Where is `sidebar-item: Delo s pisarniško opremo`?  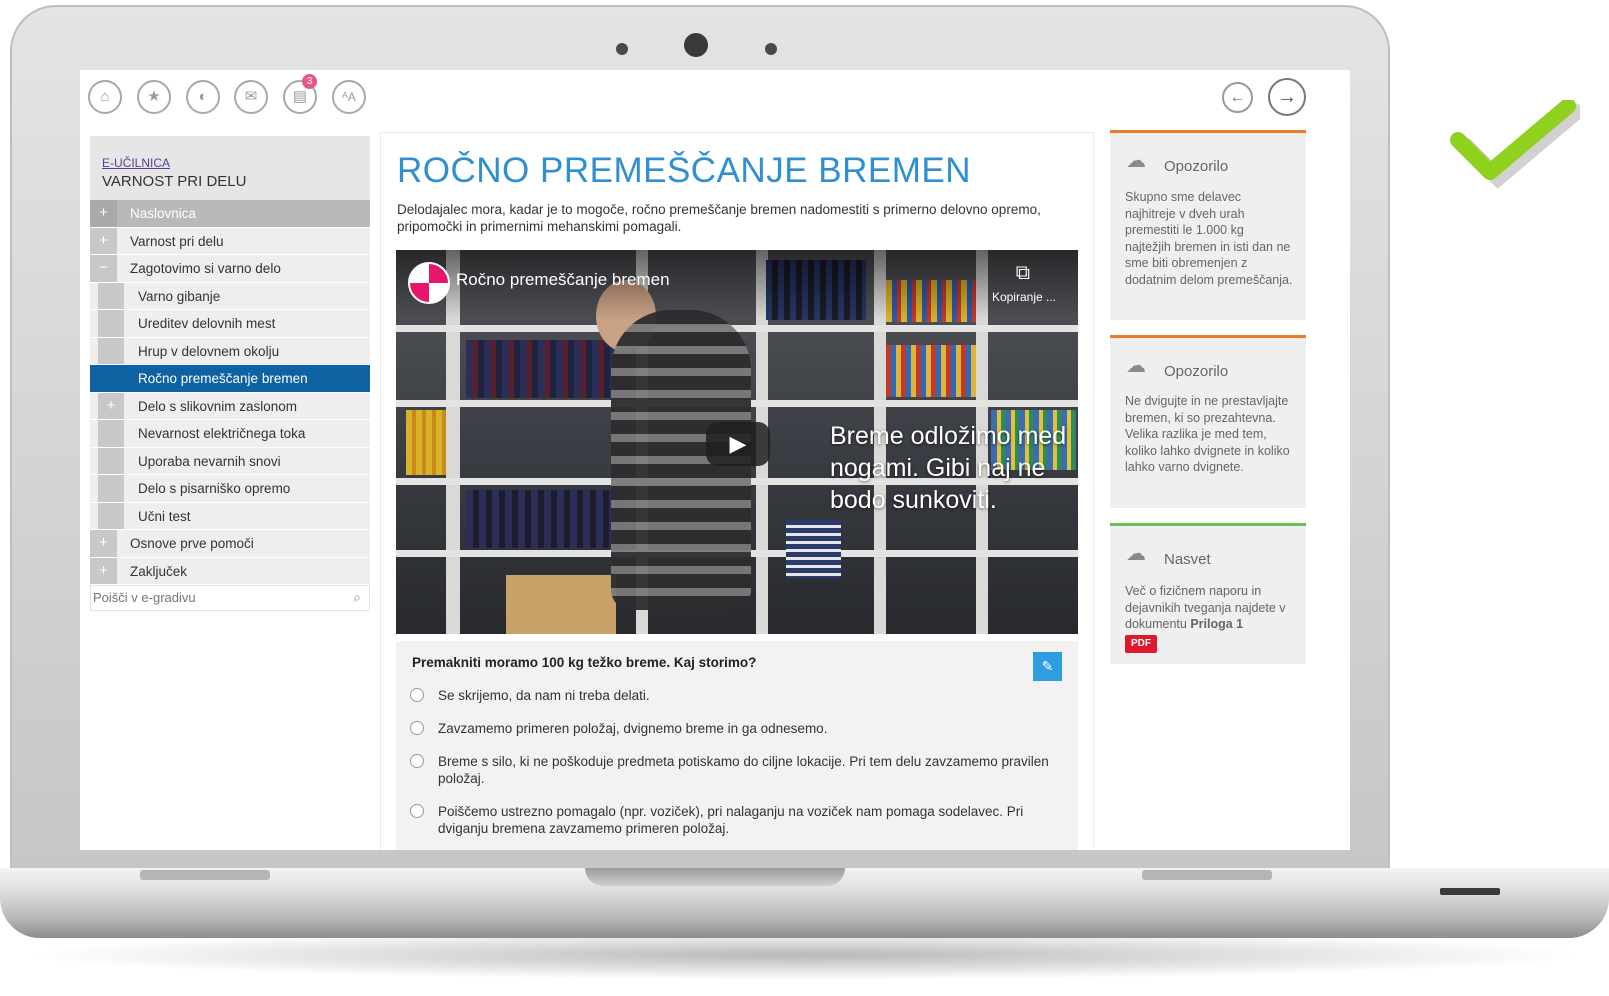 sidebar-item: Delo s pisarniško opremo is located at coordinates (230, 489).